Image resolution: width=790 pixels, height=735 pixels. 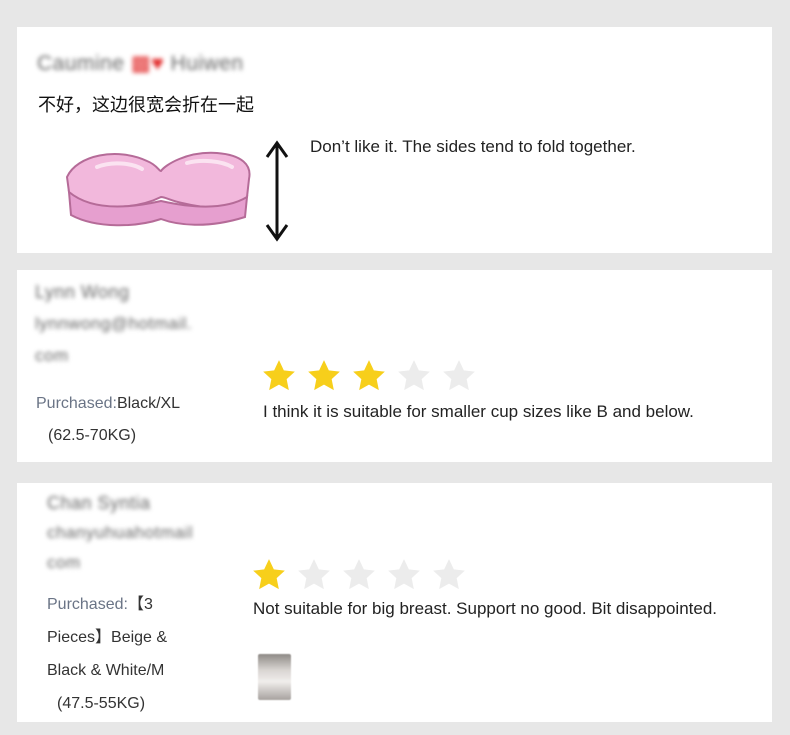 I want to click on purchase-info: Purchased:Black/XL (62.5-70KG), so click(x=108, y=420).